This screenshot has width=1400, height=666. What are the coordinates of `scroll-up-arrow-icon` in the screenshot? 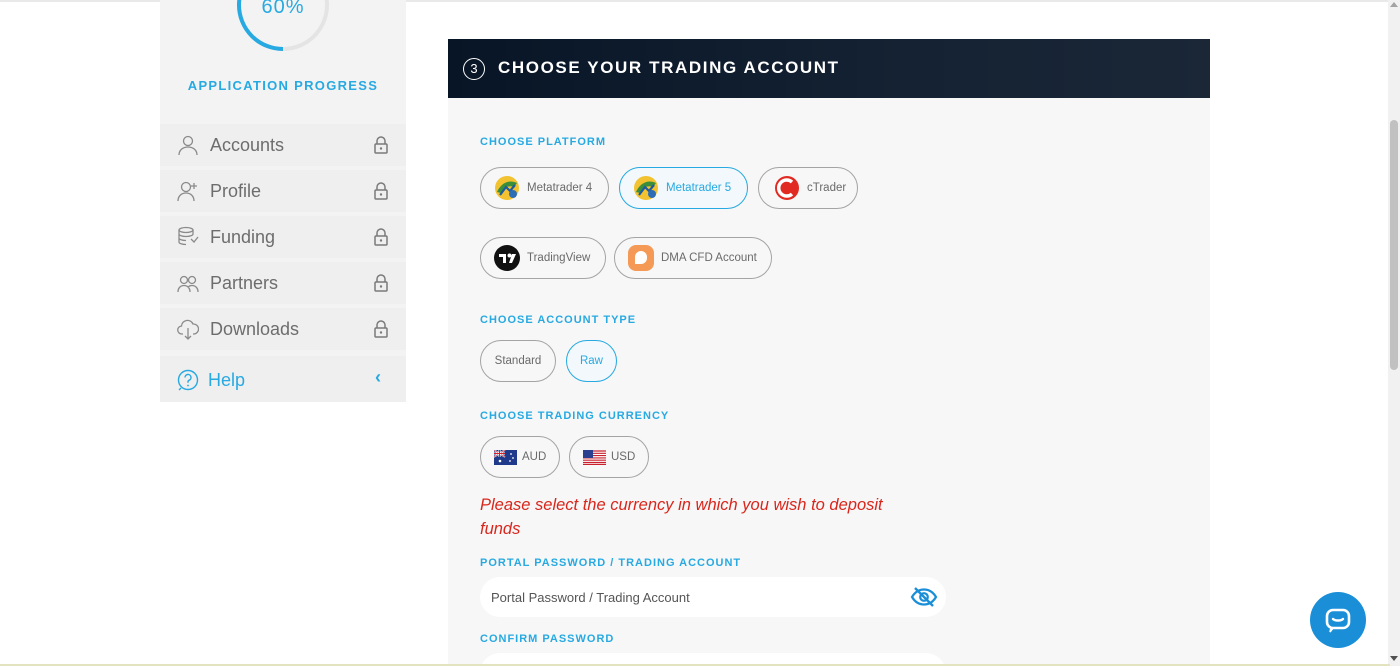 It's located at (1394, 4).